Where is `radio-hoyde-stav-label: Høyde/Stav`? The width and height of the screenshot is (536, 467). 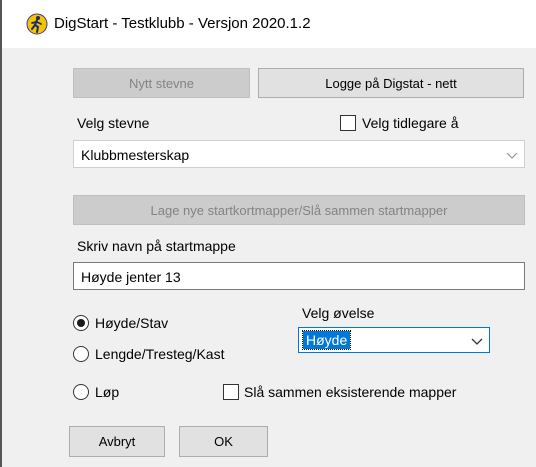
radio-hoyde-stav-label: Høyde/Stav is located at coordinates (131, 323).